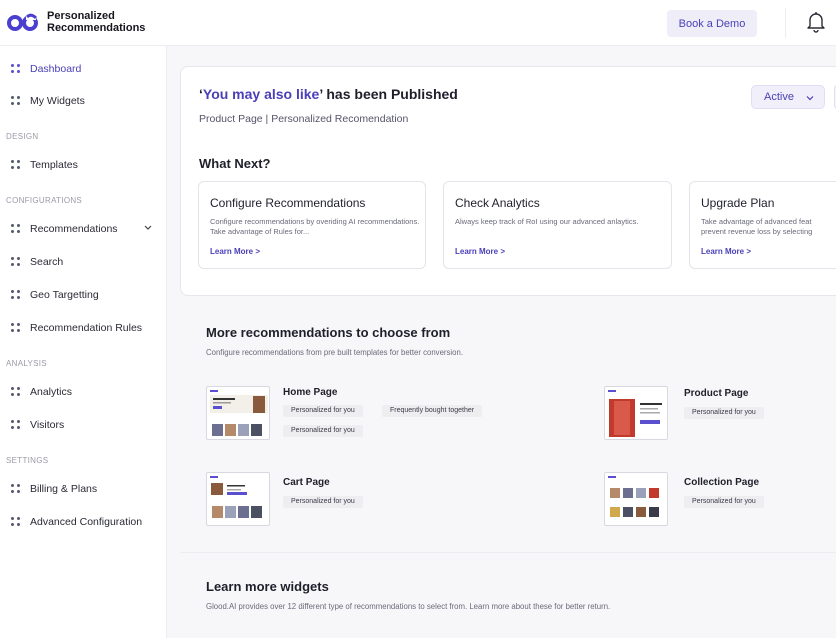  I want to click on app-title-line1: Personalized, so click(81, 16).